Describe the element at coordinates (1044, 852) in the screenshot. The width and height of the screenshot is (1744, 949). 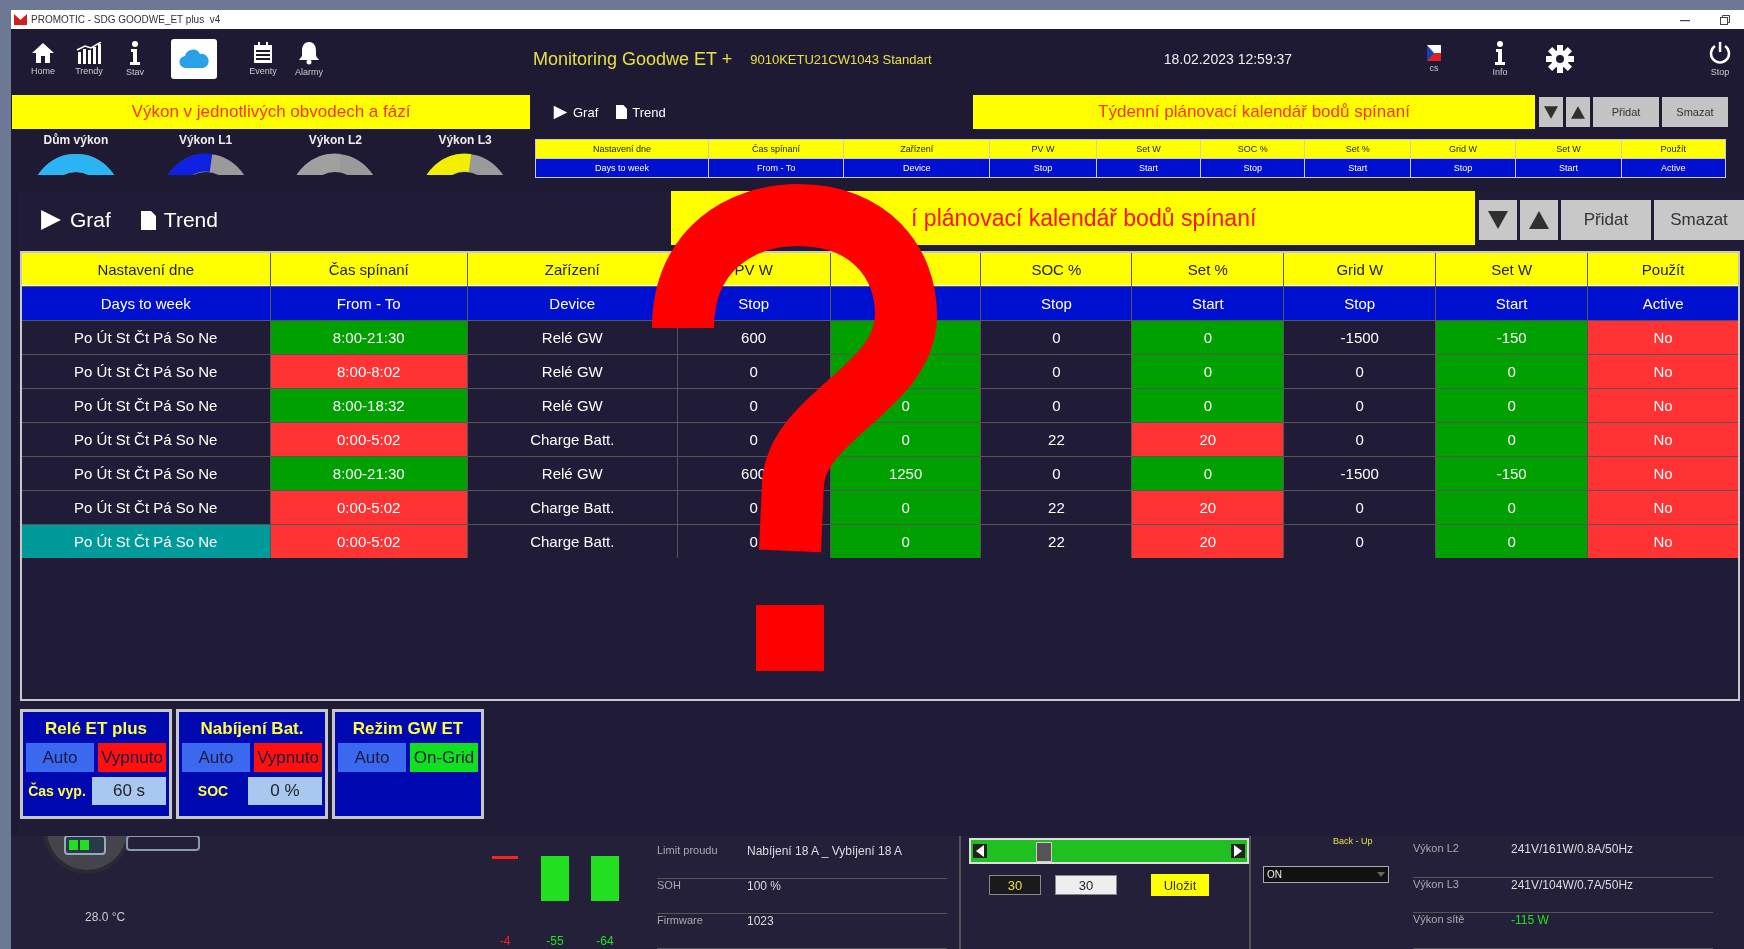
I see `slider-thumb` at that location.